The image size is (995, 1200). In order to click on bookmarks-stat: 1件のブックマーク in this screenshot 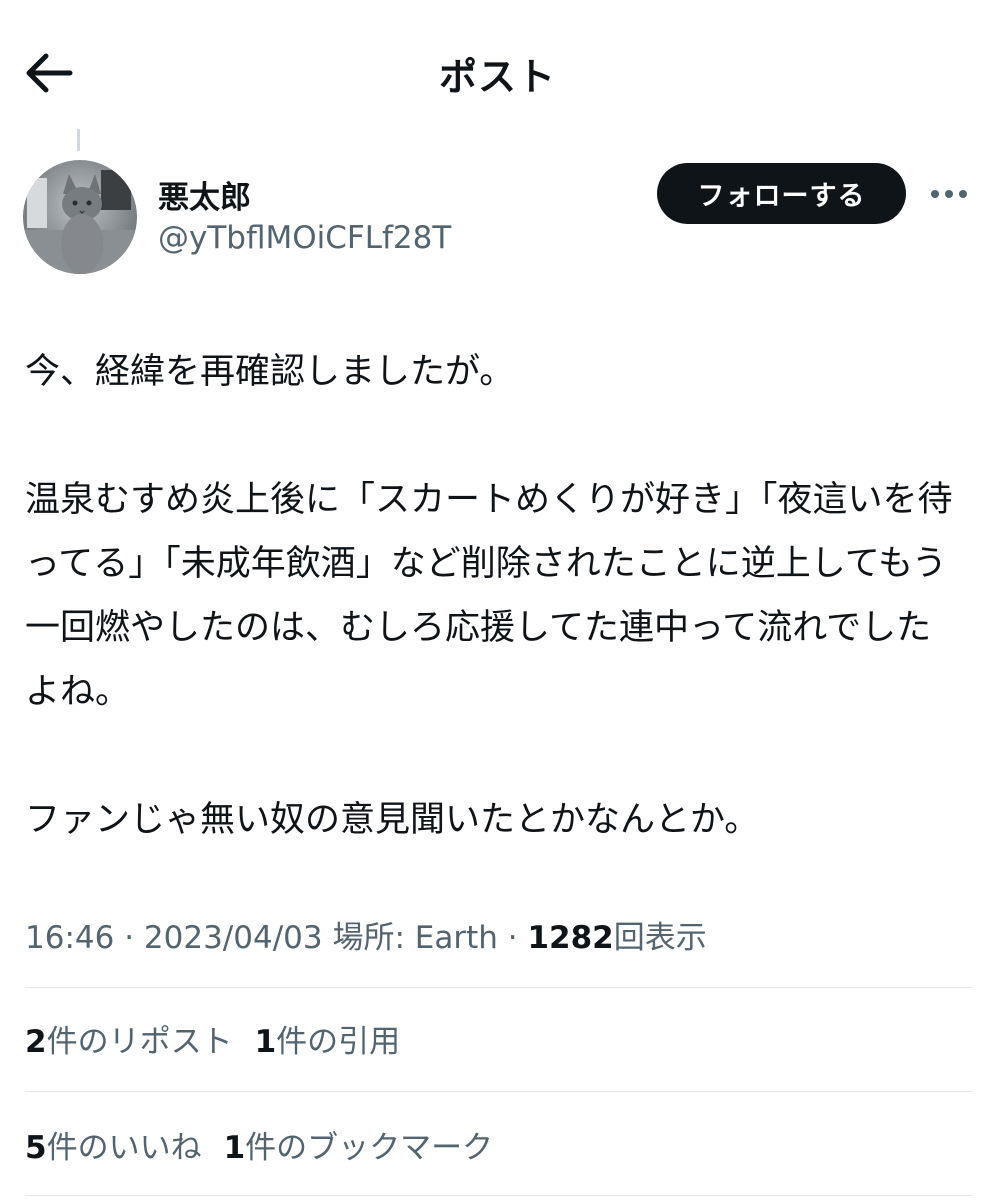, I will do `click(359, 1144)`.